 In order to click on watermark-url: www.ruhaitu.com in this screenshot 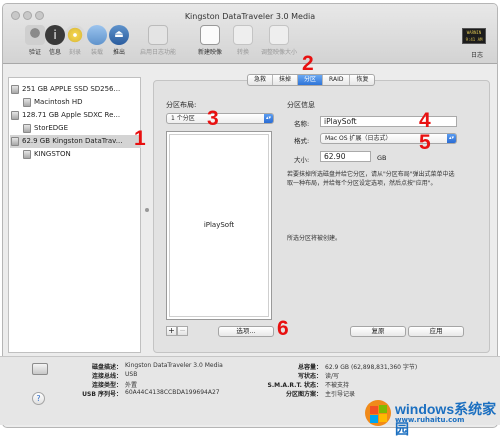, I will do `click(430, 420)`.